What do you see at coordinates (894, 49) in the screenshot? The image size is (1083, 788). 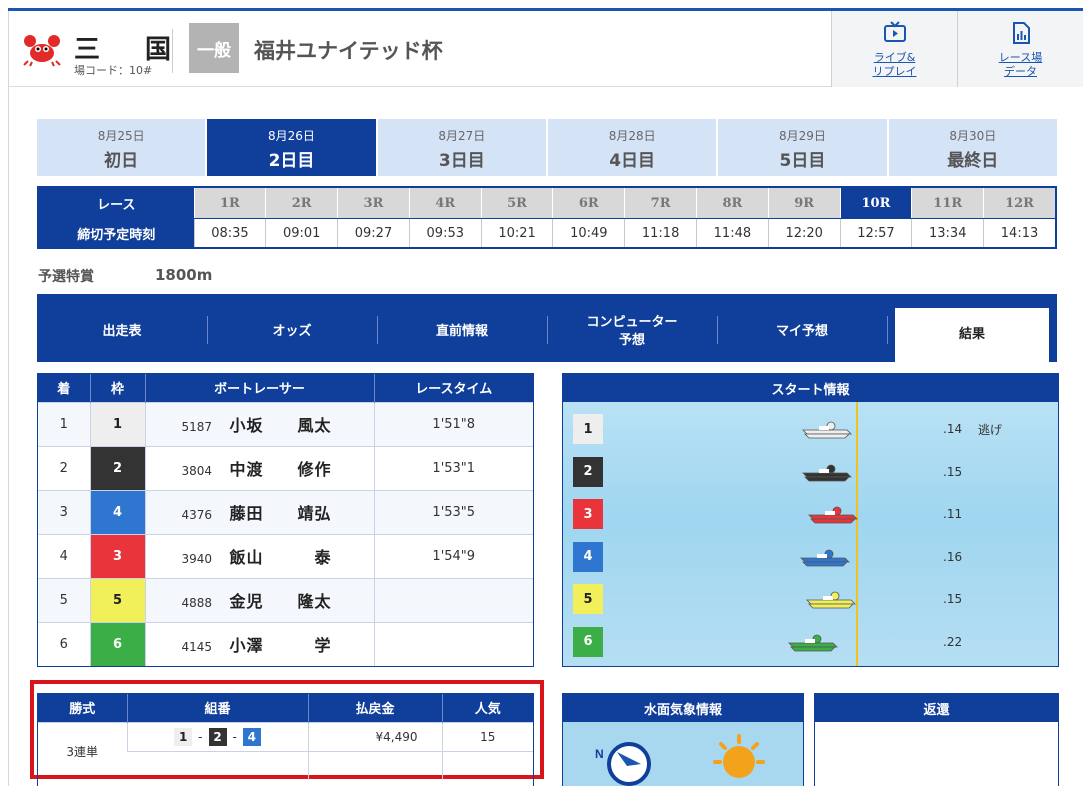 I see `live-replay-button: ライブ& リプレイ` at bounding box center [894, 49].